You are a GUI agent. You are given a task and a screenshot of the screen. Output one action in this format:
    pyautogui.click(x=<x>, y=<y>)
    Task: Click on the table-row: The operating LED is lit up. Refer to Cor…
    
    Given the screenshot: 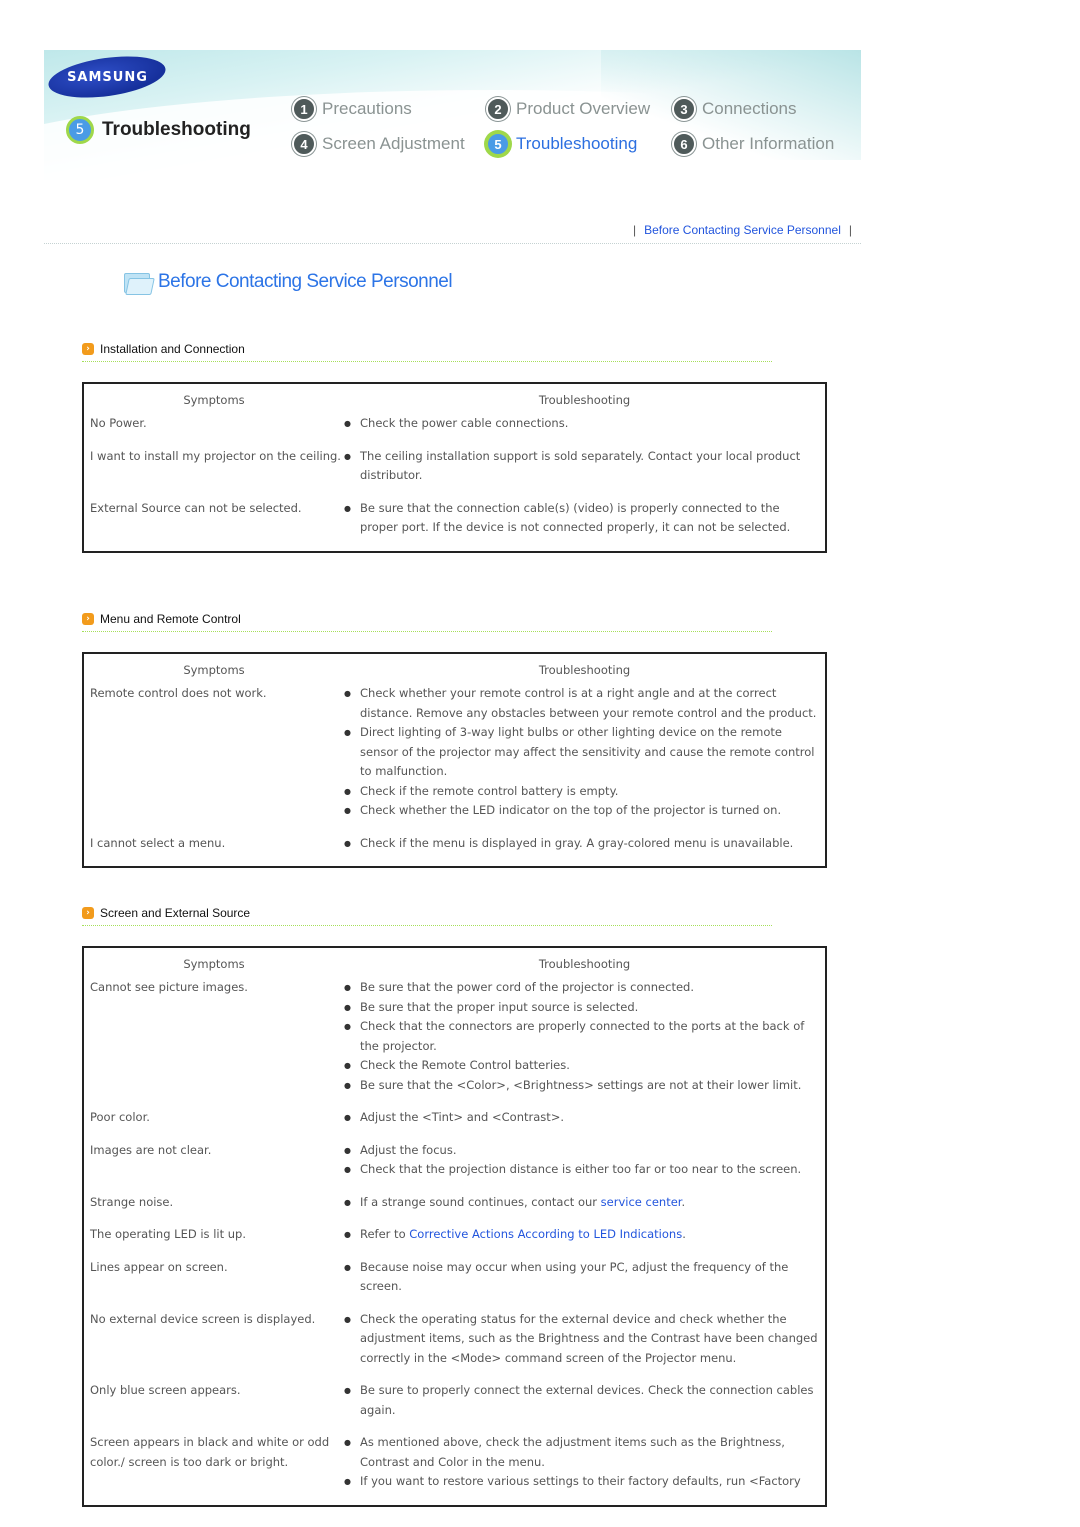 What is the action you would take?
    pyautogui.click(x=454, y=1241)
    